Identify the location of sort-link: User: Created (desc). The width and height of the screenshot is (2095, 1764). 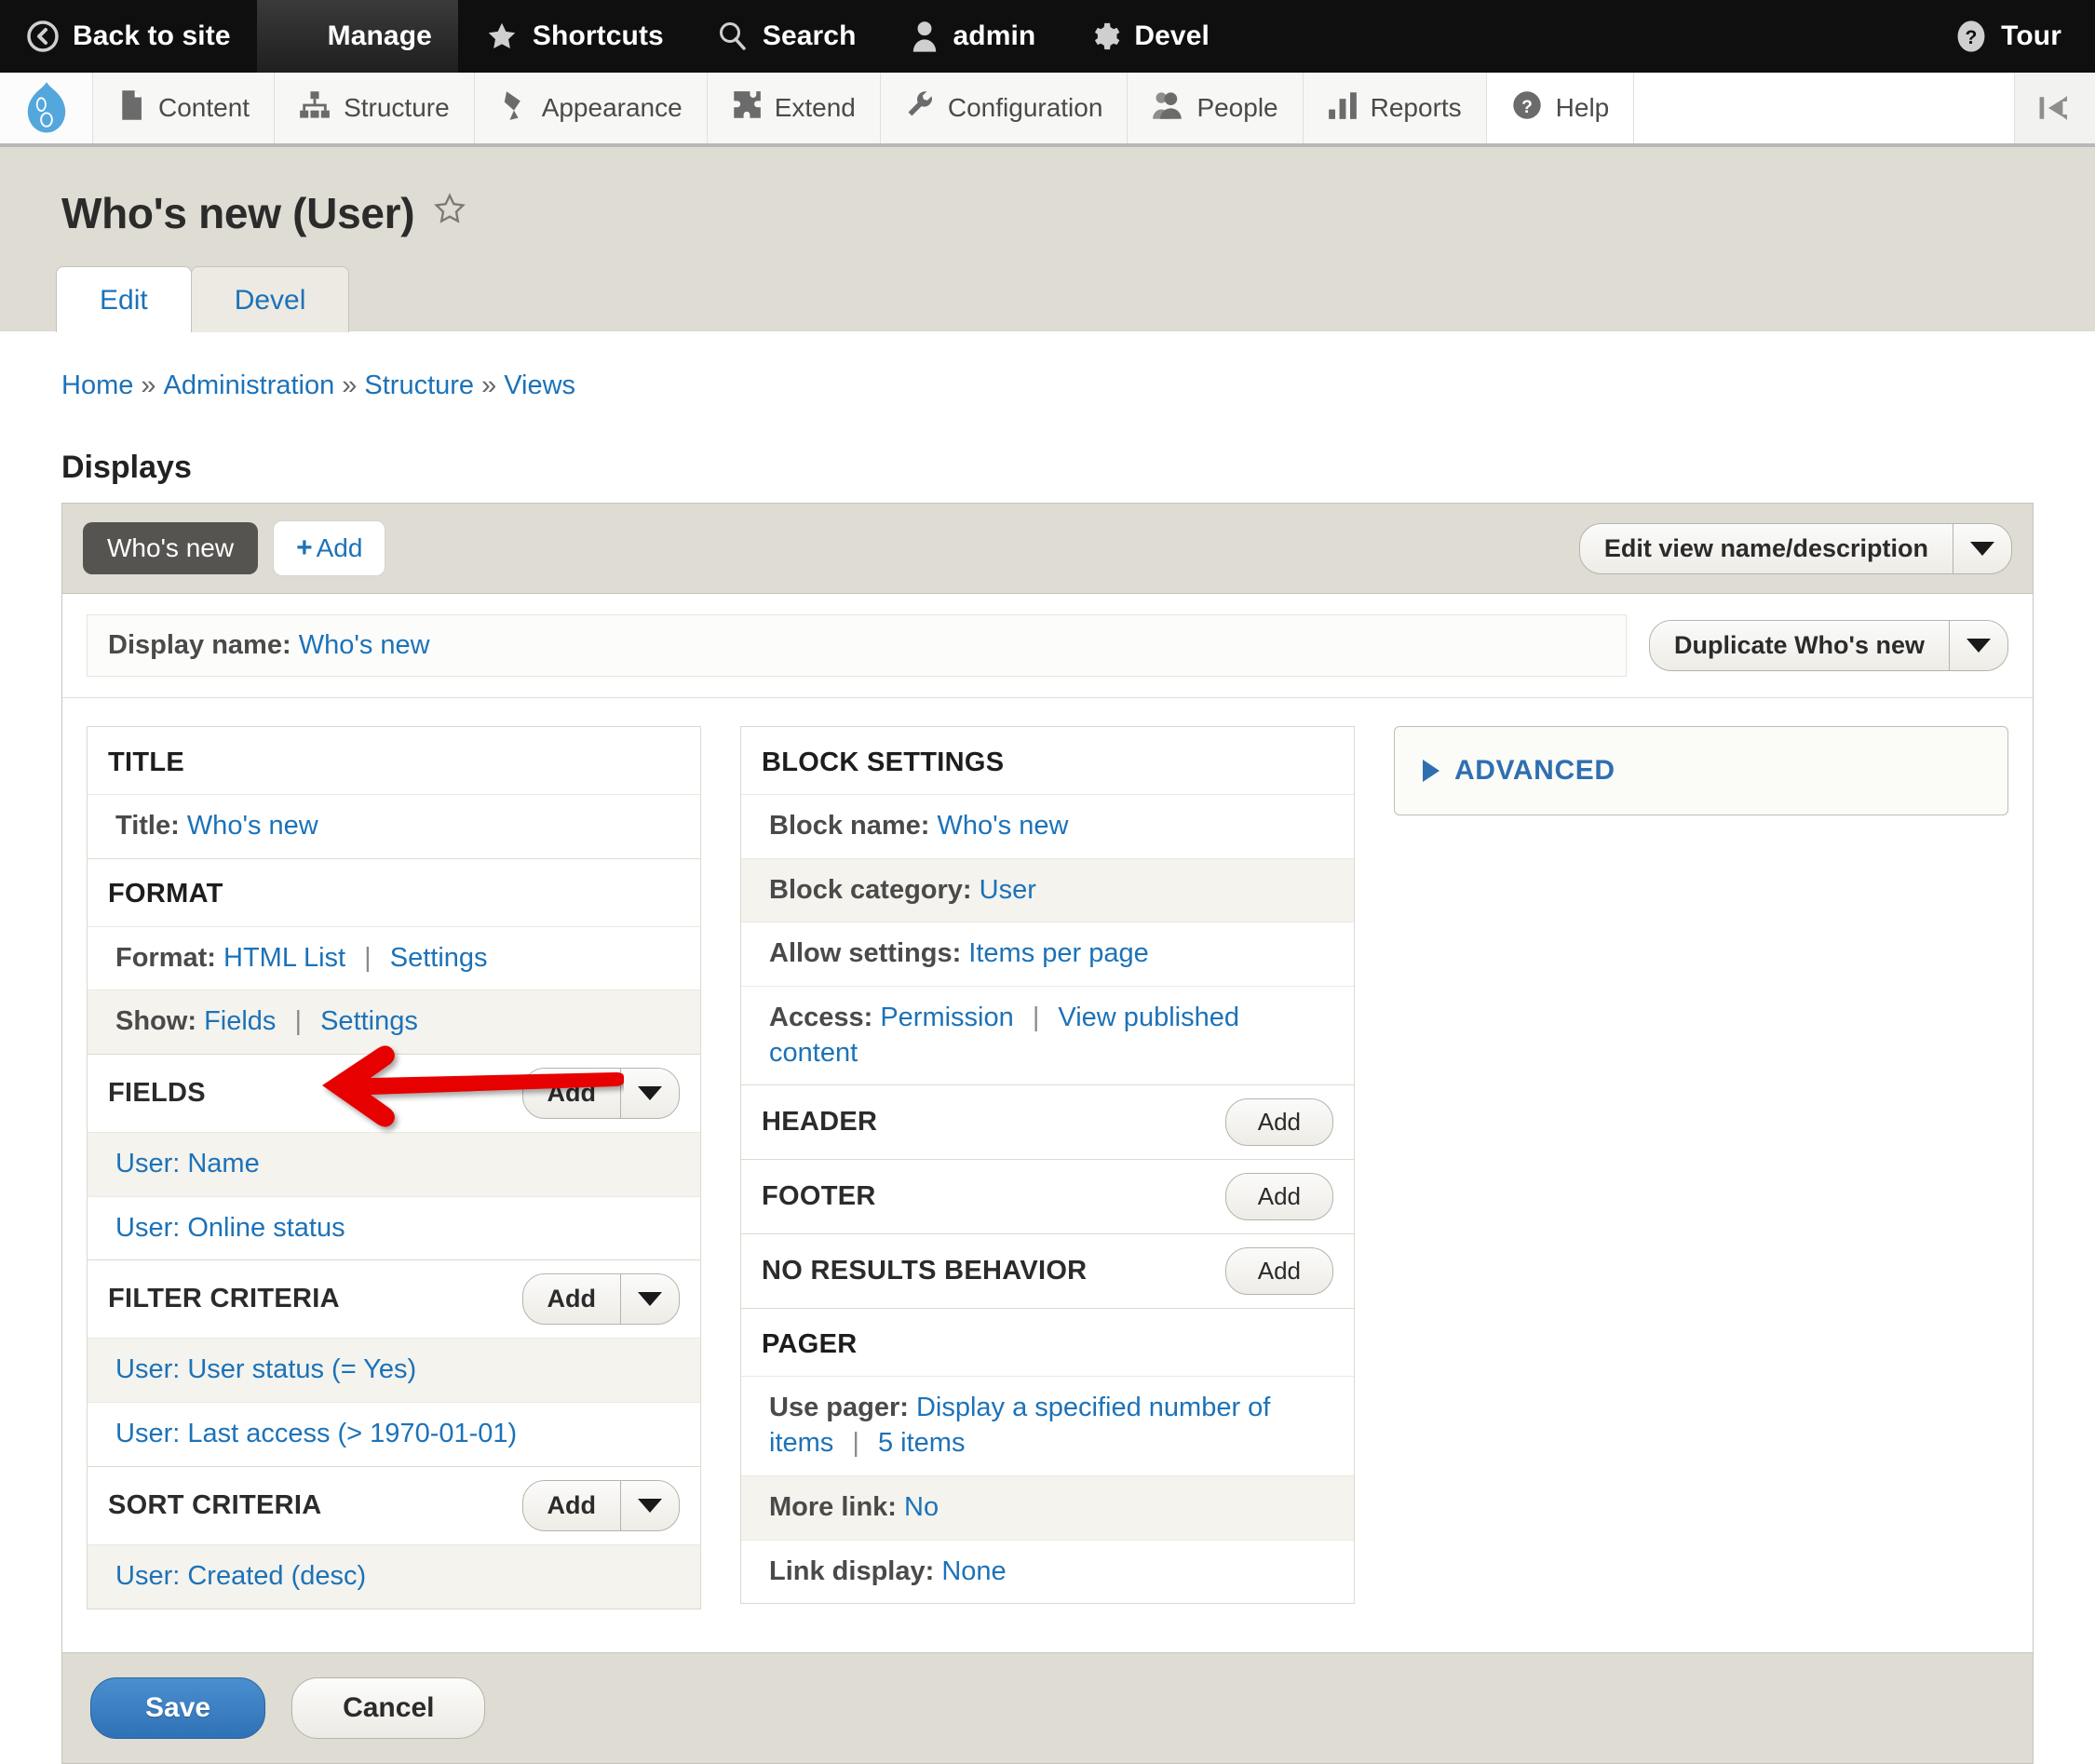
(240, 1576).